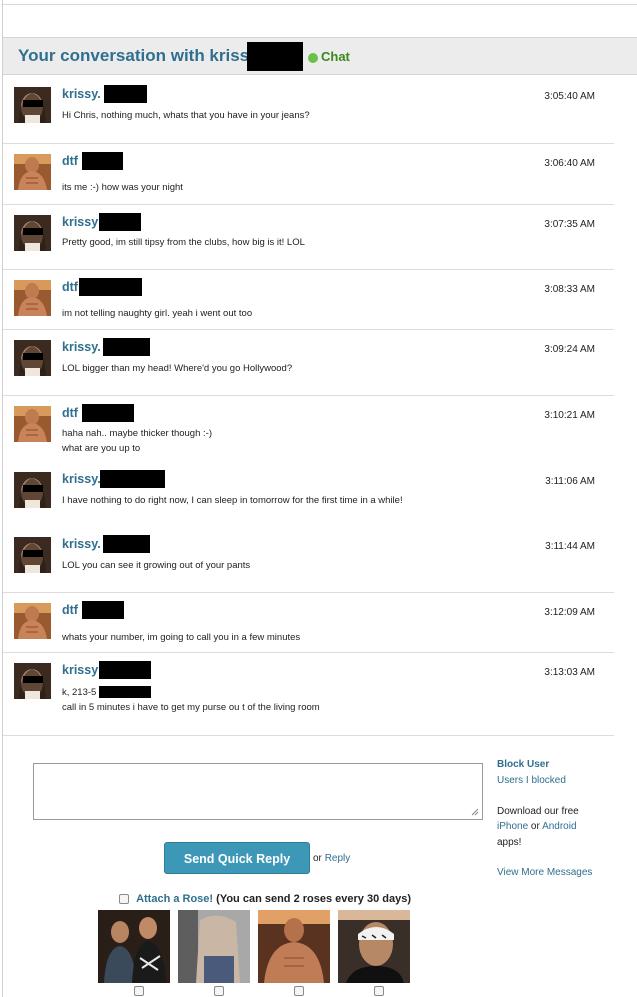 This screenshot has height=997, width=637. Describe the element at coordinates (79, 692) in the screenshot. I see `message-text: k, 213-5` at that location.